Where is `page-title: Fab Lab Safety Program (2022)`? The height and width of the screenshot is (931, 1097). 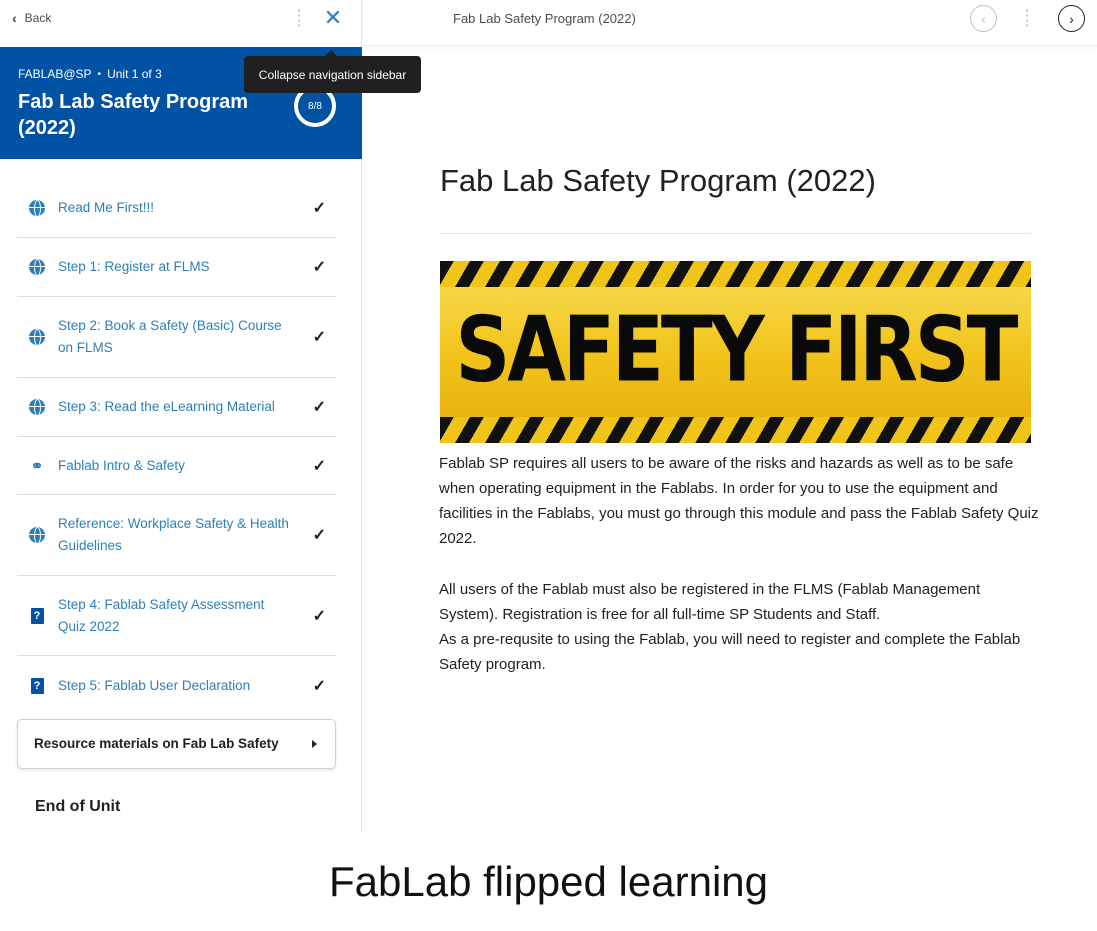
page-title: Fab Lab Safety Program (2022) is located at coordinates (658, 180).